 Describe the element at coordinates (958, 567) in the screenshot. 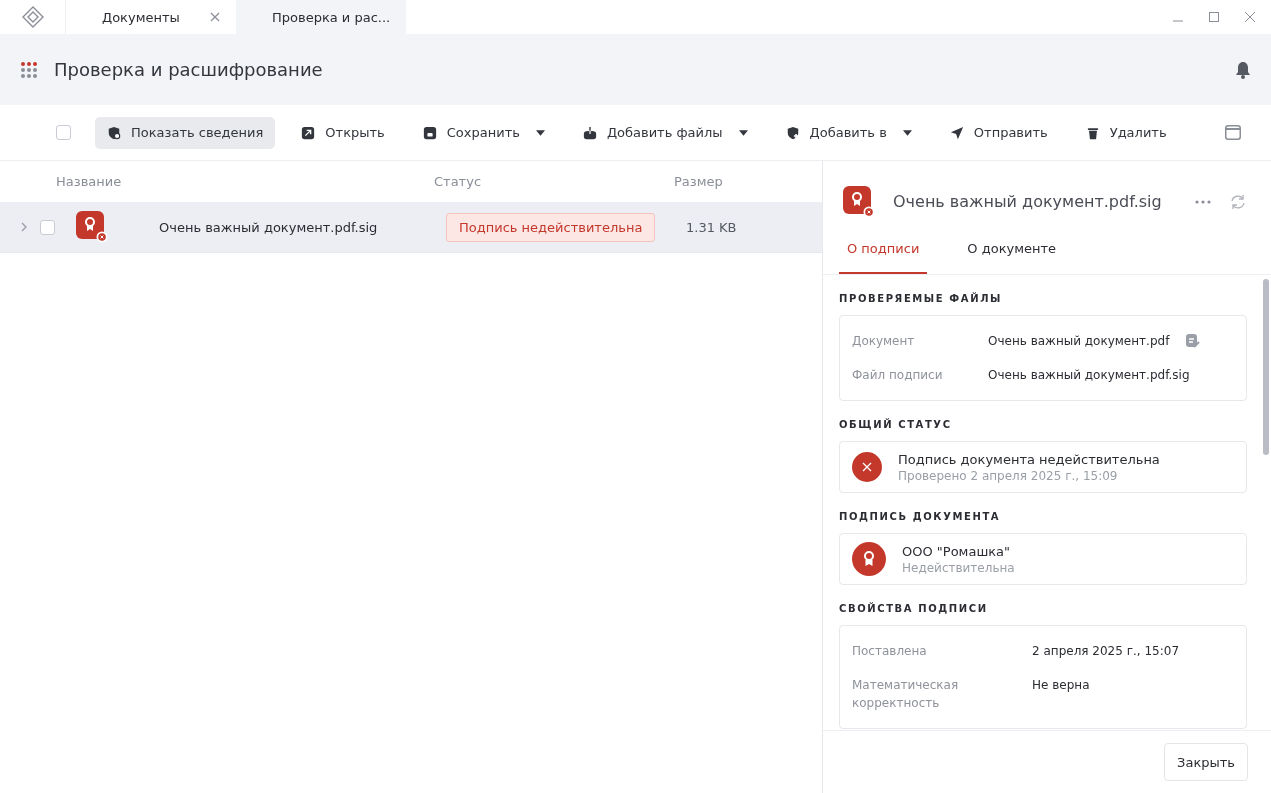

I see `signer-status: Недействительна` at that location.